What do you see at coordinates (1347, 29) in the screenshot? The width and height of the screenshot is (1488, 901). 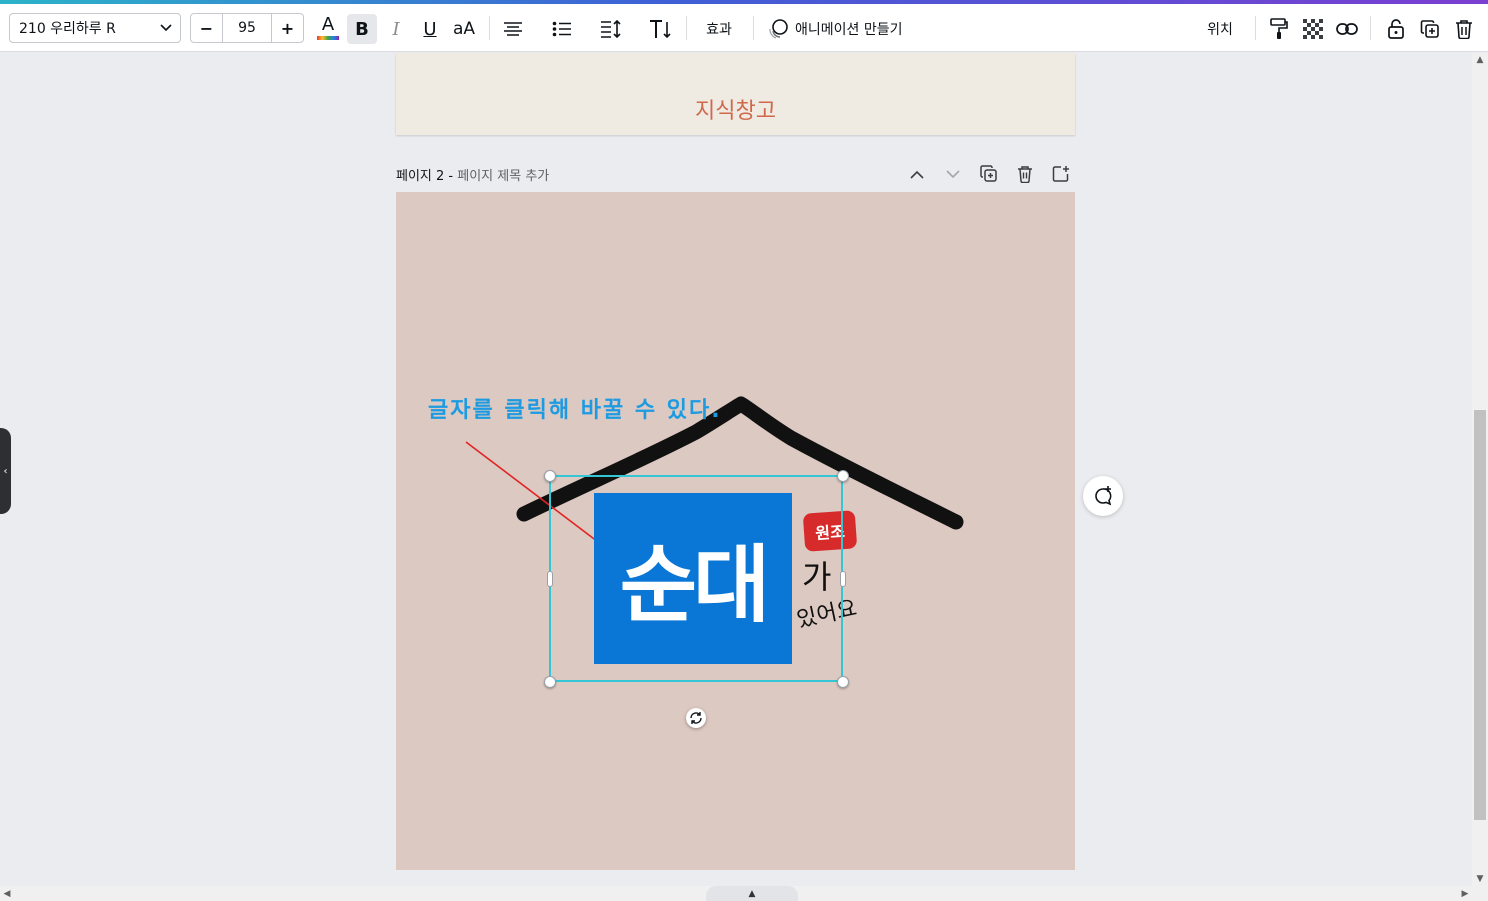 I see `link-icon` at bounding box center [1347, 29].